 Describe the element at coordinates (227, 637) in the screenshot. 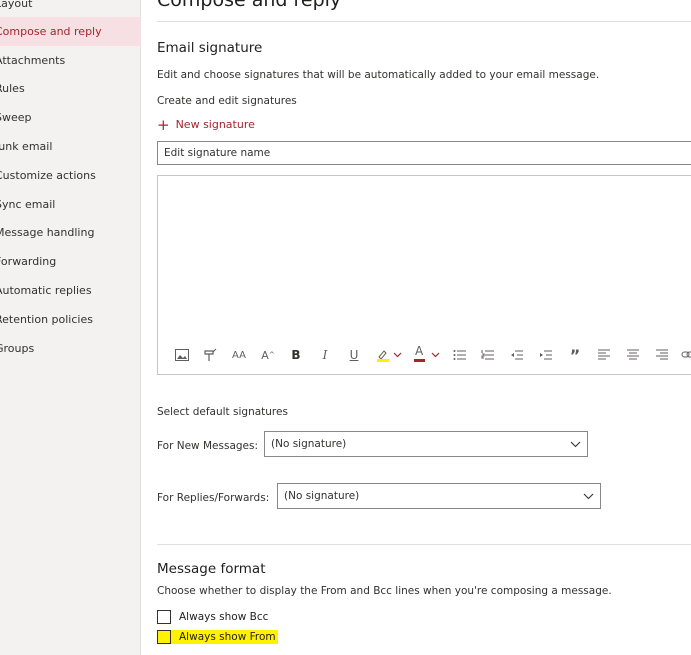

I see `always-show-from-label: Always show From` at that location.